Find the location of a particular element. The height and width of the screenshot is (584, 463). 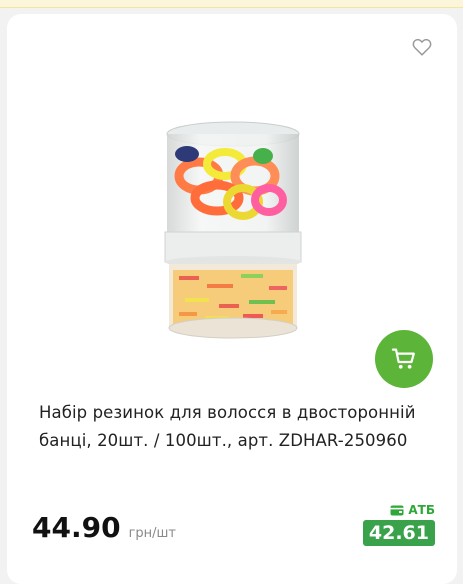

price-unit: грн/шт is located at coordinates (152, 533).